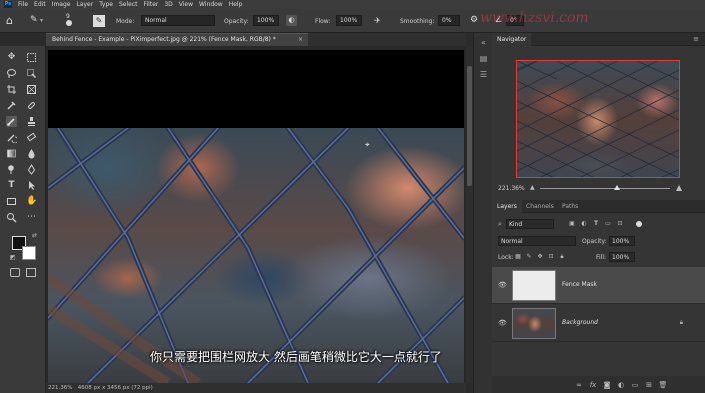 This screenshot has width=705, height=393. I want to click on opacity-field: 100%, so click(266, 20).